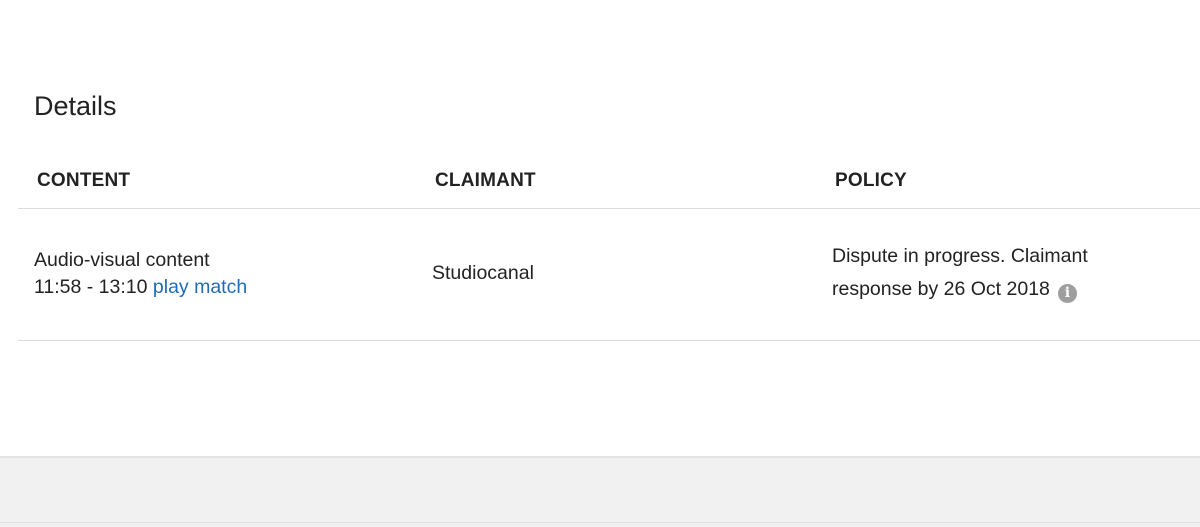  Describe the element at coordinates (609, 182) in the screenshot. I see `table-header: CONTENT CLAIMANT POLICY` at that location.